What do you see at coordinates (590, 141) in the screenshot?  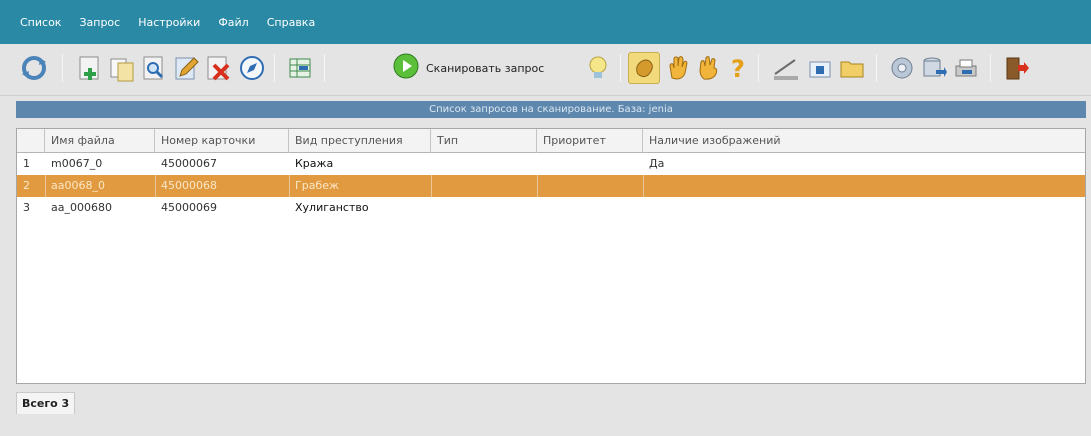 I see `header-priority: Приоритет` at bounding box center [590, 141].